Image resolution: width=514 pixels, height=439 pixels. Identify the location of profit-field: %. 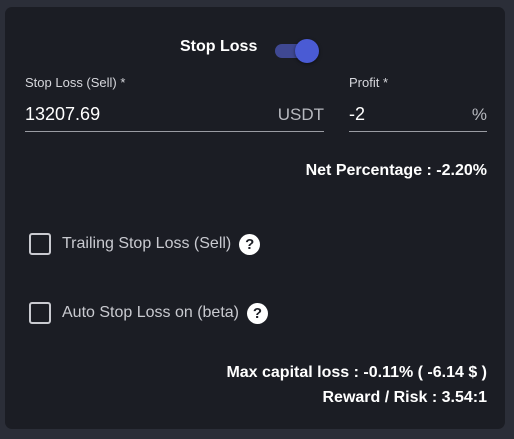
(418, 114).